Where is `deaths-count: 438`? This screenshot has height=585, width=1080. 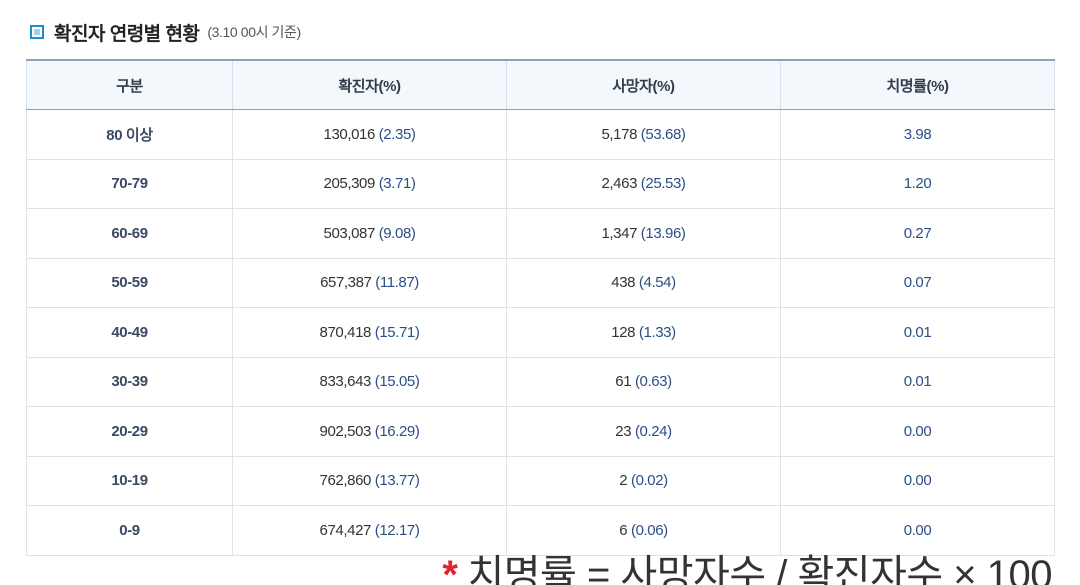 deaths-count: 438 is located at coordinates (623, 283).